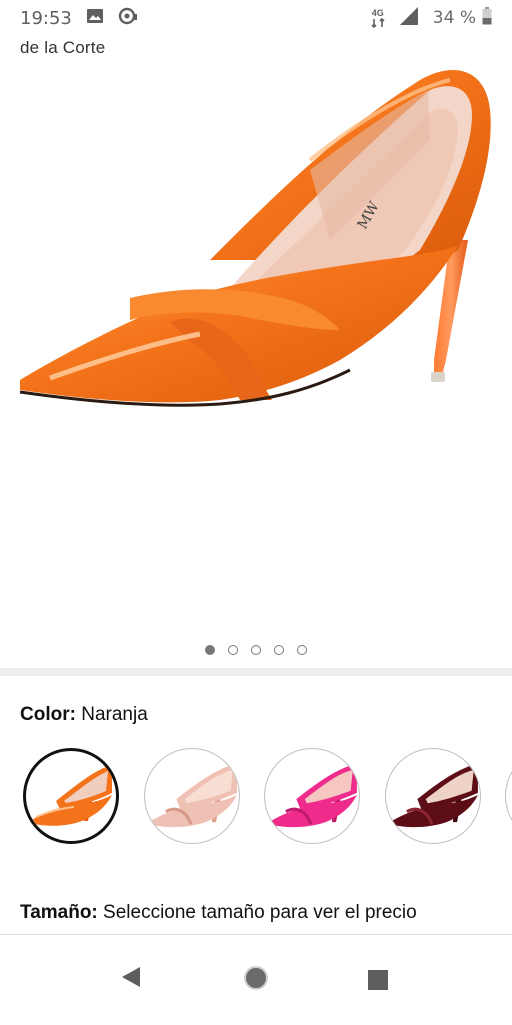 Image resolution: width=512 pixels, height=1025 pixels. I want to click on status-left: 19:53, so click(79, 18).